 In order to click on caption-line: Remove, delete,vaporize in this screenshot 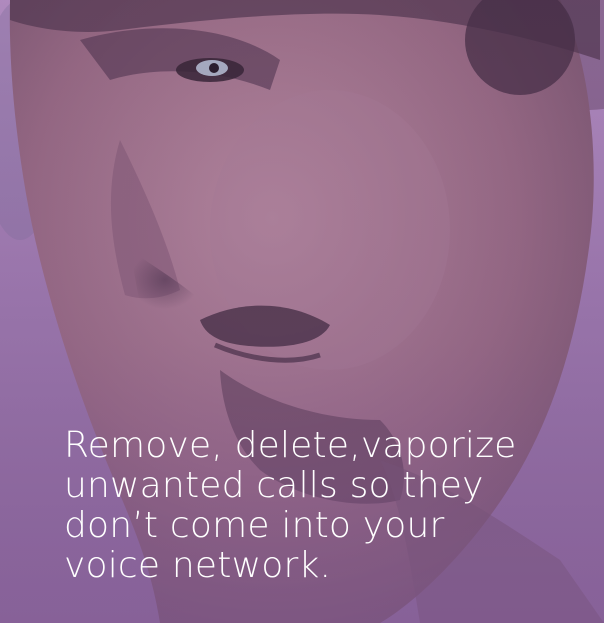, I will do `click(290, 445)`.